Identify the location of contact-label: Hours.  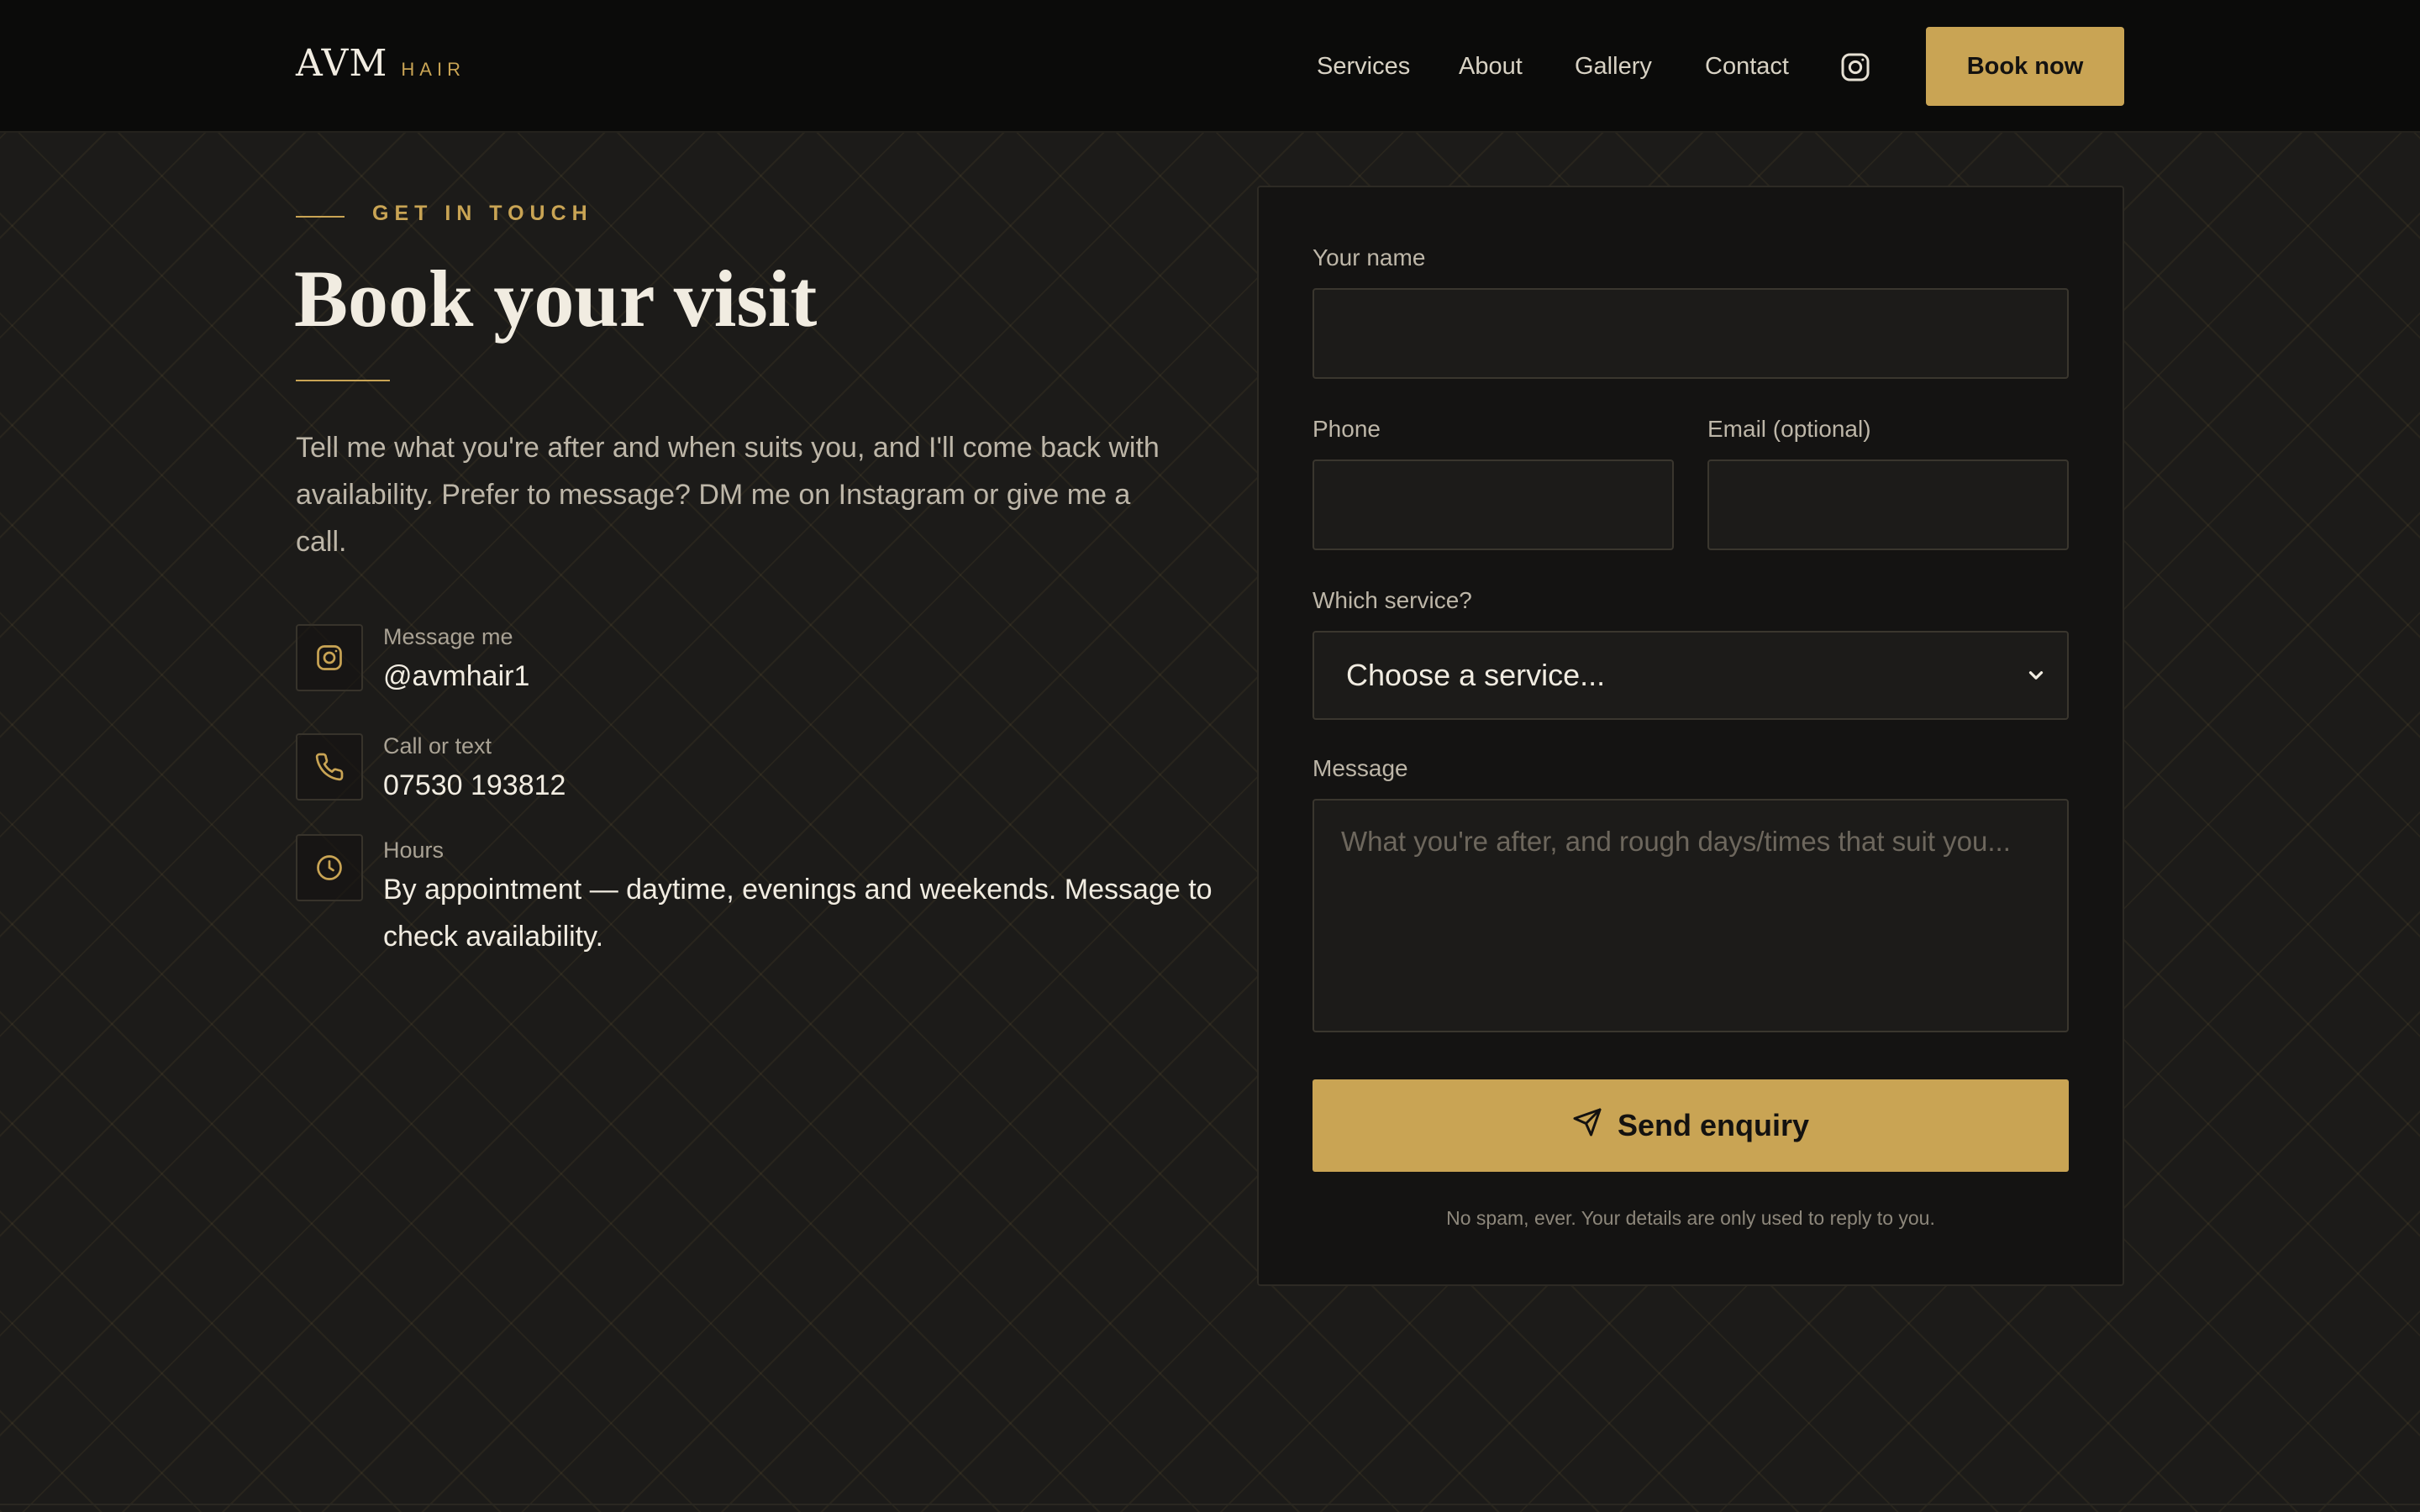
(414, 850).